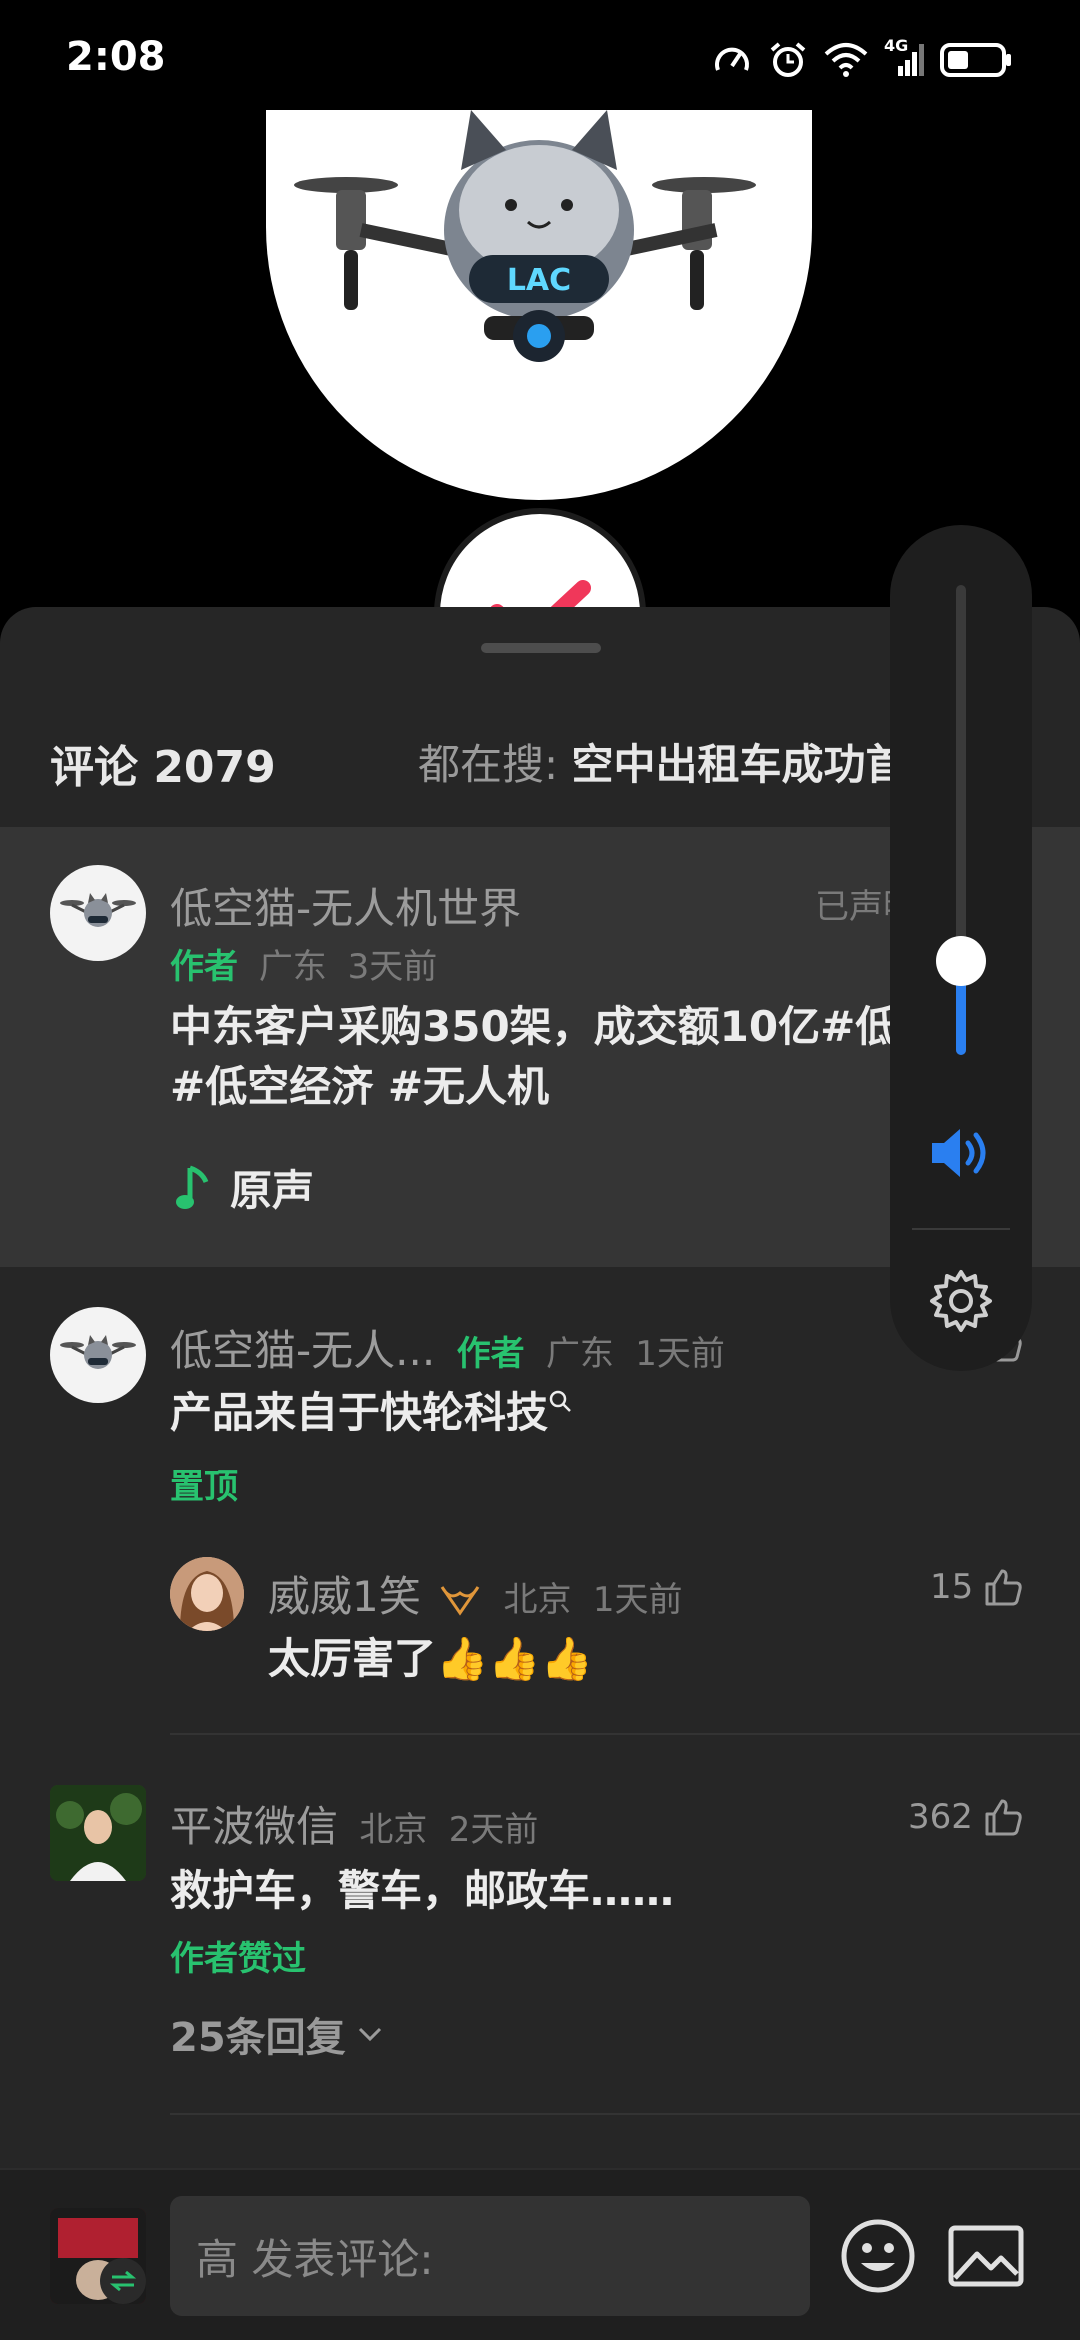 Image resolution: width=1080 pixels, height=2340 pixels. I want to click on replies-count: 25条回复, so click(258, 2038).